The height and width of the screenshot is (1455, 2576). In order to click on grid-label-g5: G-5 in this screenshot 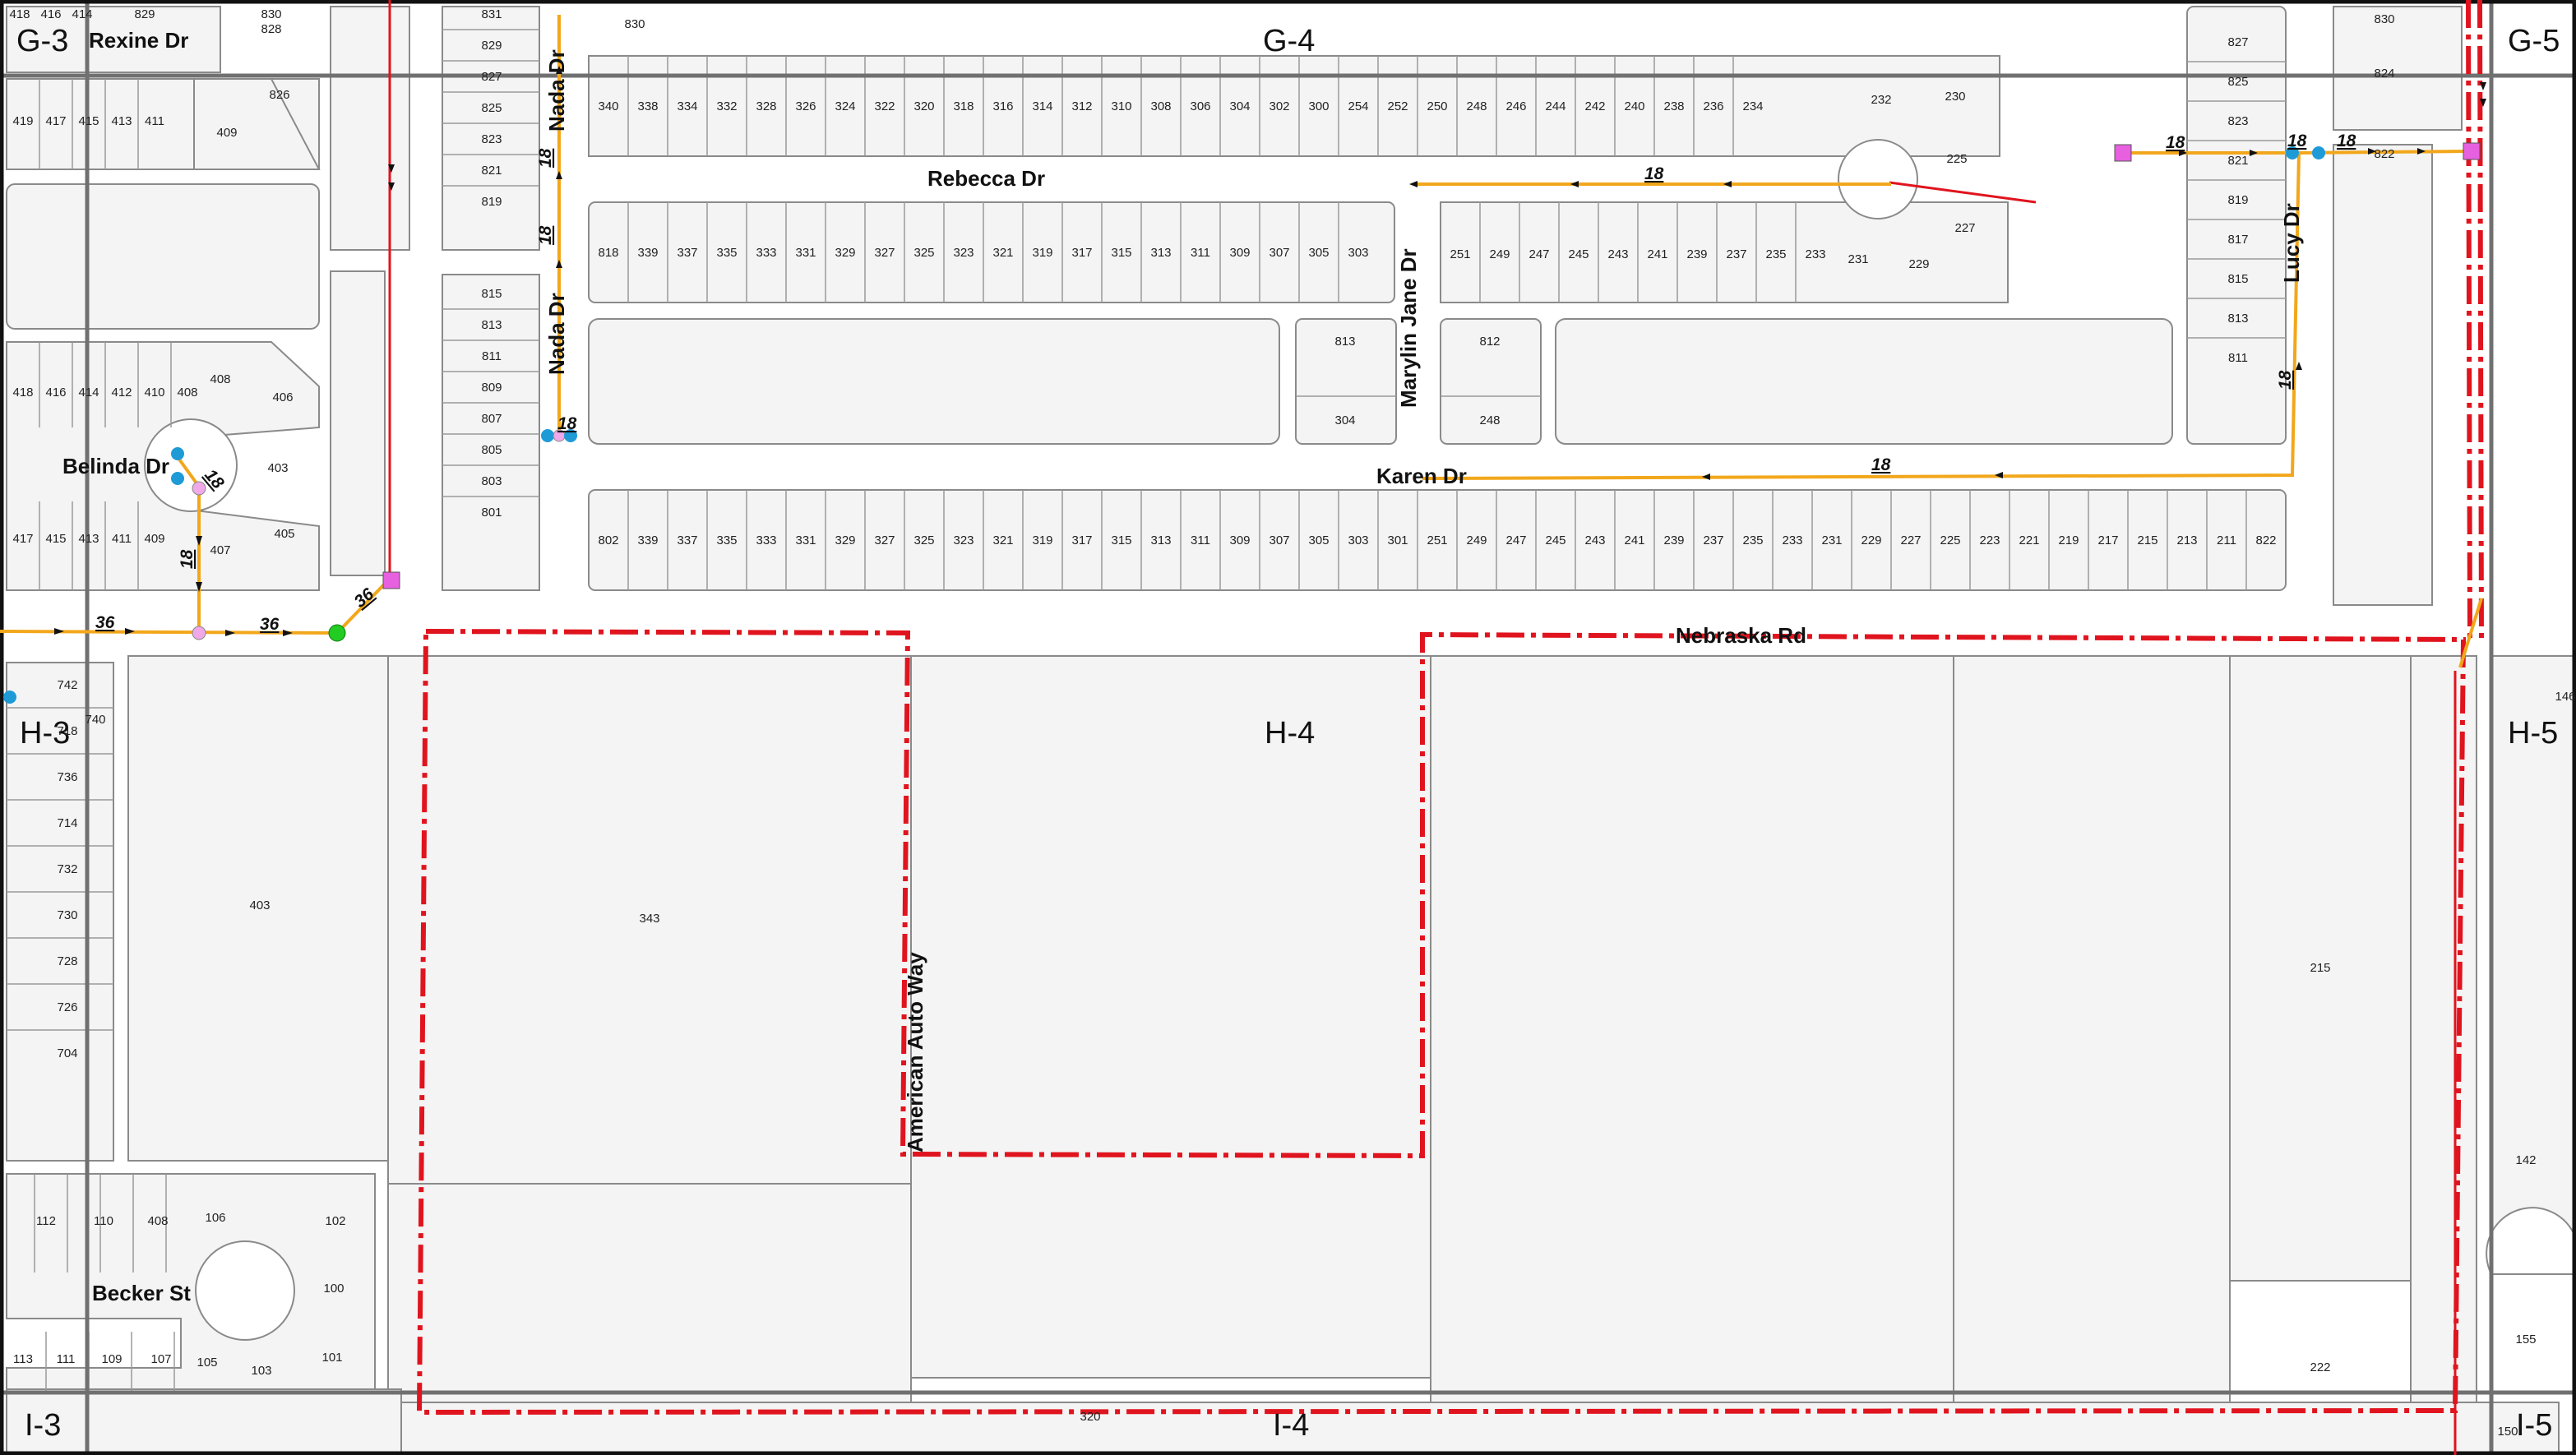, I will do `click(2534, 41)`.